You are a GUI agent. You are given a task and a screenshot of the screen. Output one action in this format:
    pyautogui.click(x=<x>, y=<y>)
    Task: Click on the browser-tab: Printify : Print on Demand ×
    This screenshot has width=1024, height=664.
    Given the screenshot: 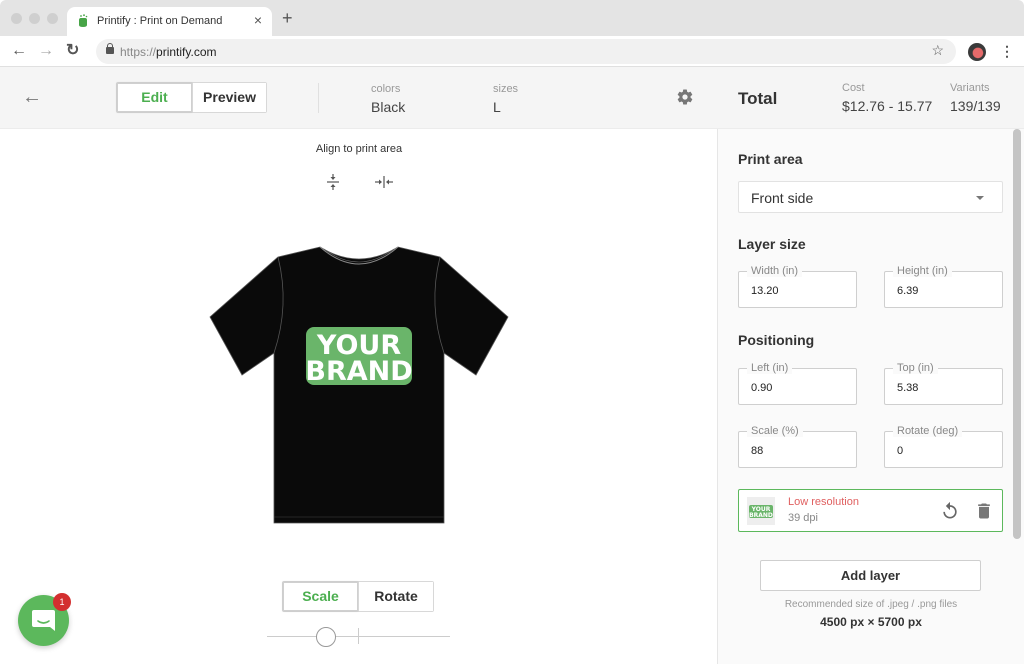 What is the action you would take?
    pyautogui.click(x=169, y=21)
    